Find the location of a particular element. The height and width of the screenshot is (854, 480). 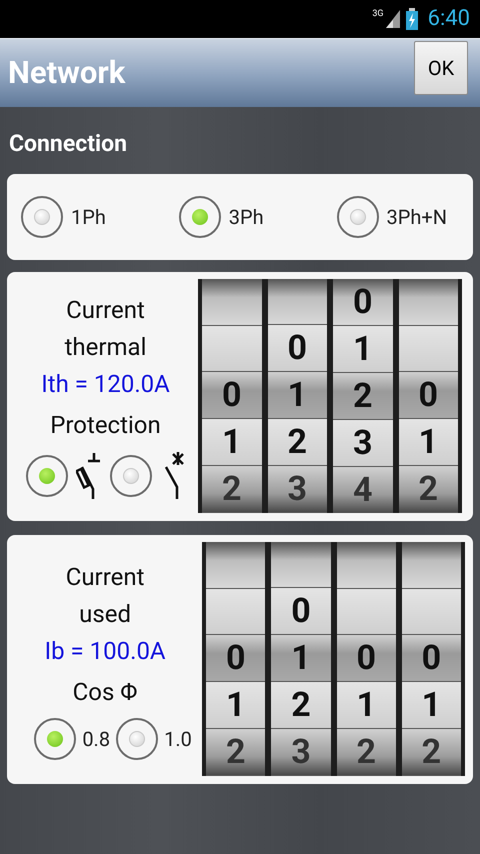

clock-time: 6:40 is located at coordinates (449, 19).